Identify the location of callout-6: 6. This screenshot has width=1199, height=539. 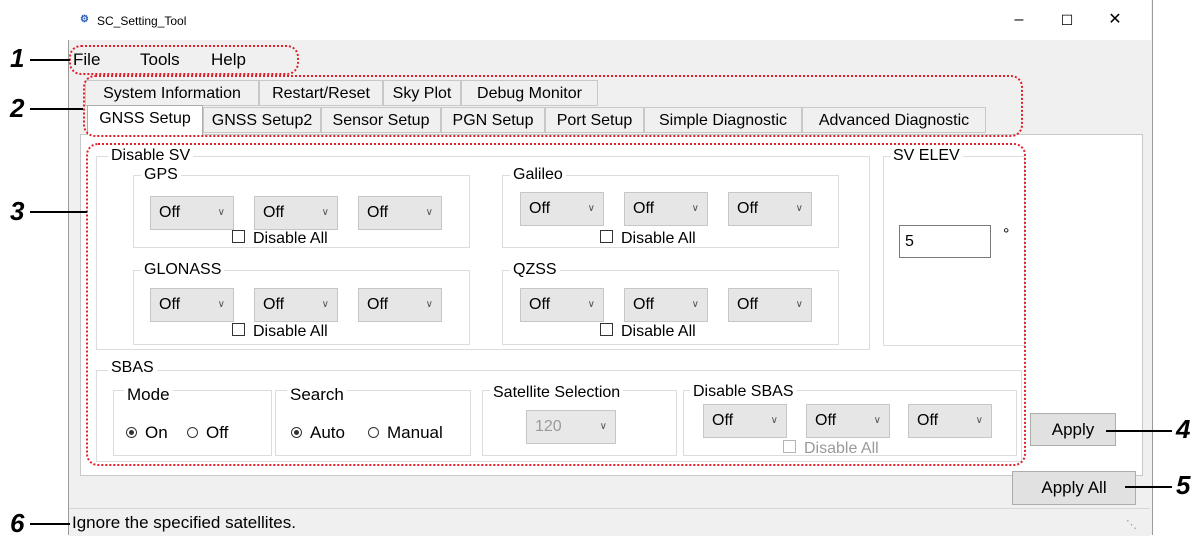
(17, 523).